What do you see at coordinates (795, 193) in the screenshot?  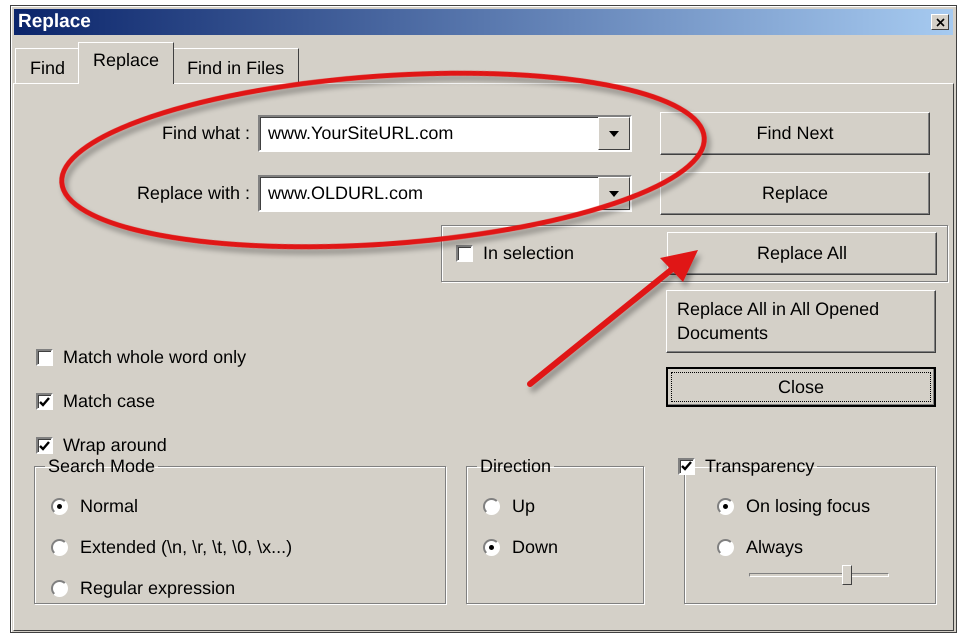 I see `dialog-button: Replace` at bounding box center [795, 193].